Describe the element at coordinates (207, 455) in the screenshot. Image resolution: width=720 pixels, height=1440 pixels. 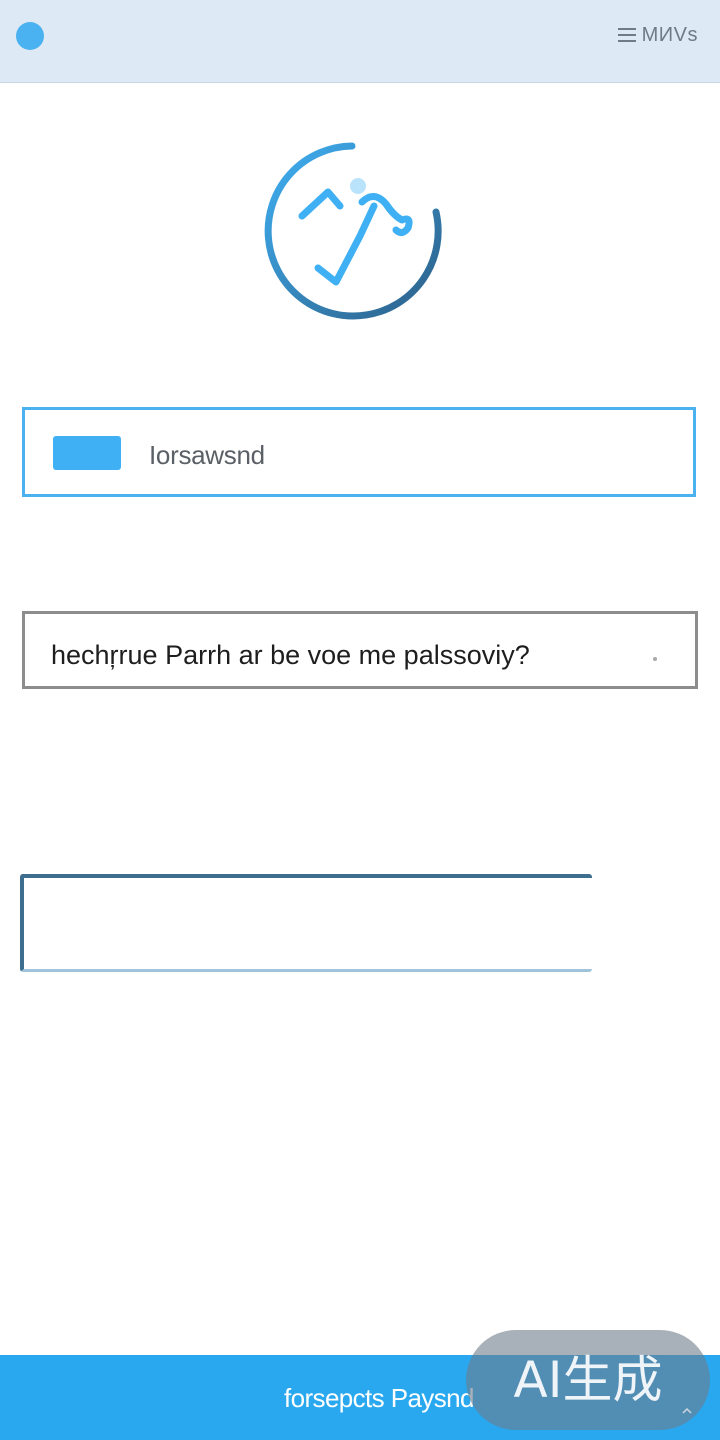
I see `username-value: Iorsawsnd` at that location.